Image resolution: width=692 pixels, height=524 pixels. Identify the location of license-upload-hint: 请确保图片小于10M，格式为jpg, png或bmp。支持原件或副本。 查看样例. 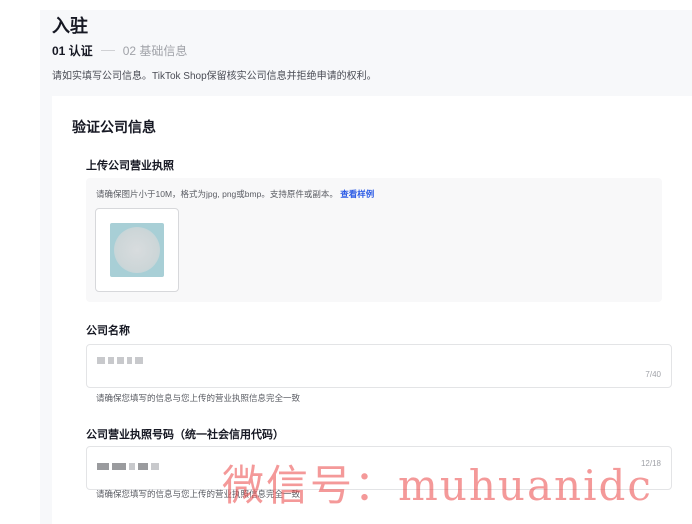
(235, 194).